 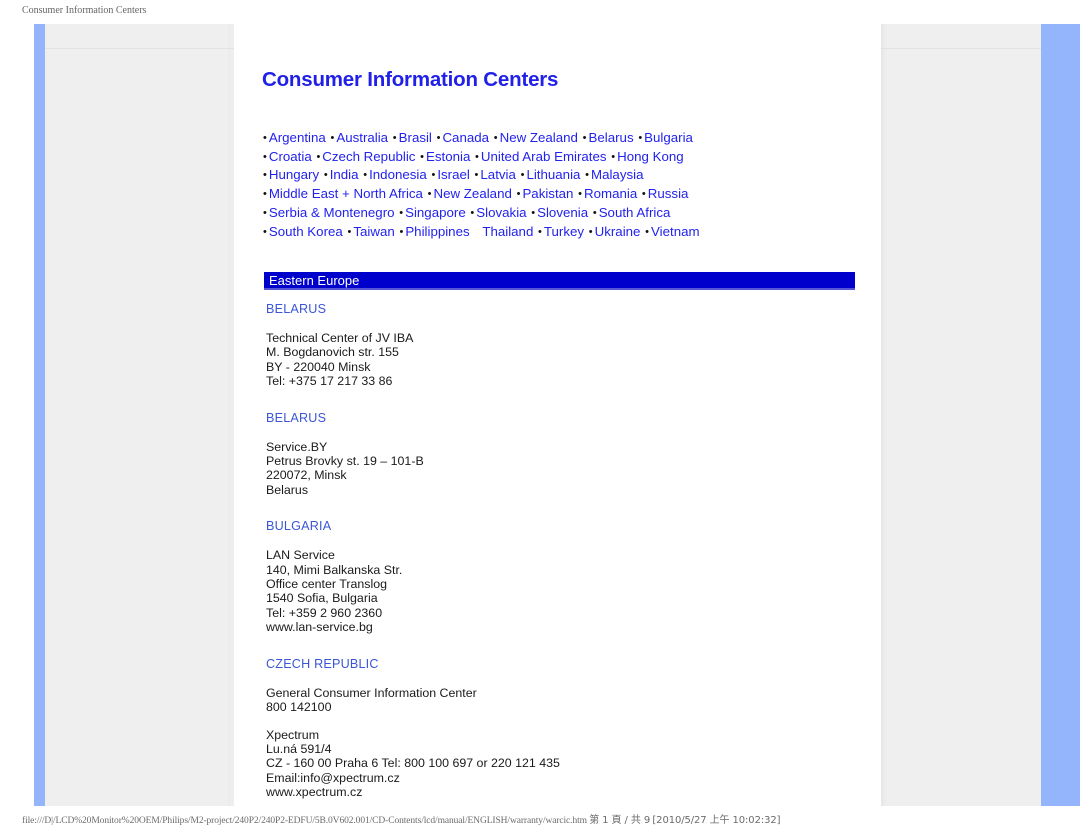 What do you see at coordinates (1060, 415) in the screenshot?
I see `right-blue-rail` at bounding box center [1060, 415].